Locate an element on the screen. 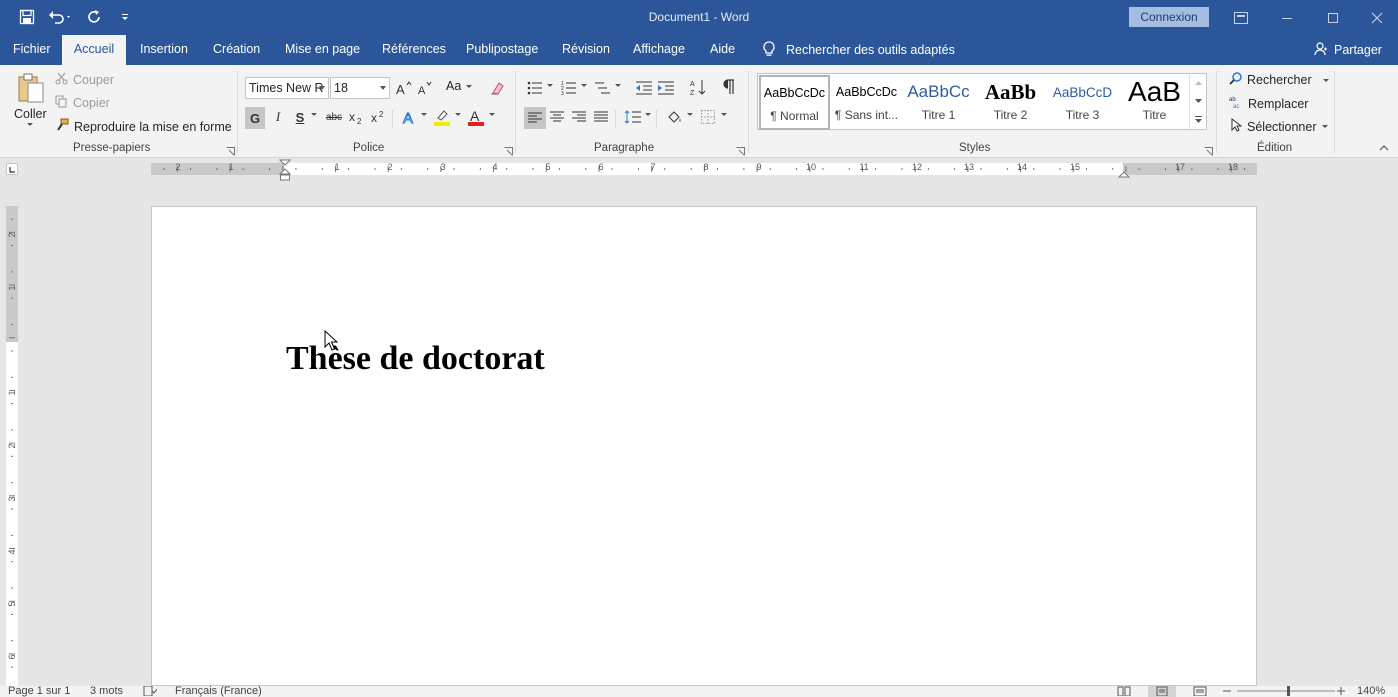 The height and width of the screenshot is (697, 1398). first-line-indent-marker is located at coordinates (285, 171).